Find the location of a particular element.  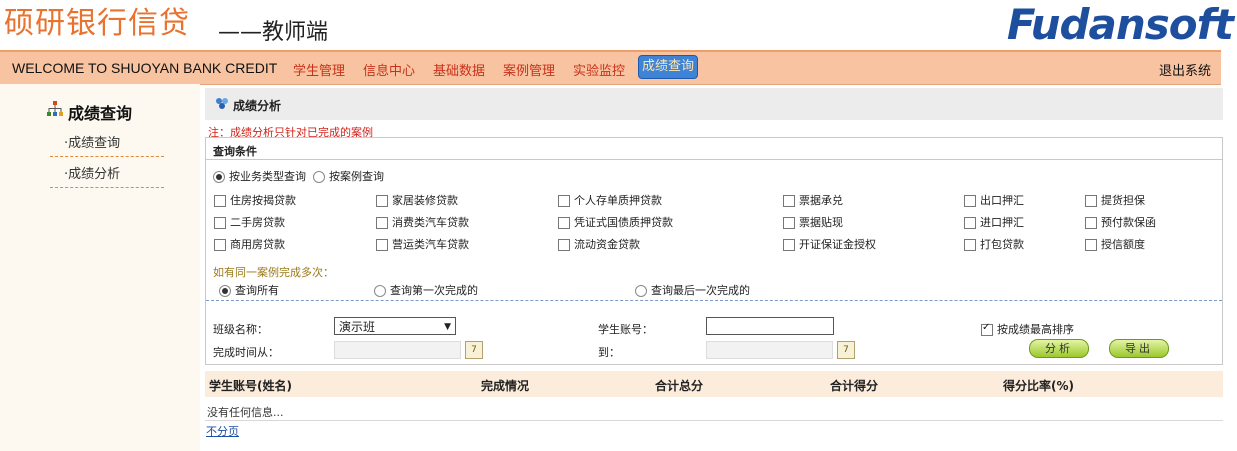

brand-subtitle: ——教师端 is located at coordinates (273, 32).